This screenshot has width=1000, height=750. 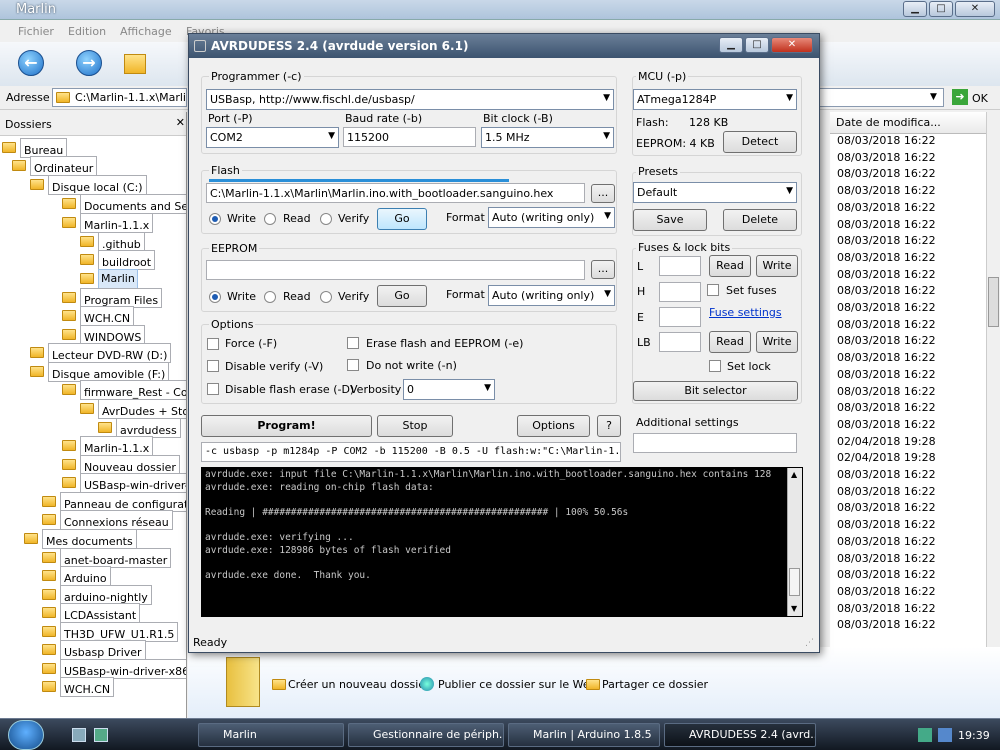 I want to click on tree-item: Mes documents, so click(x=80, y=539).